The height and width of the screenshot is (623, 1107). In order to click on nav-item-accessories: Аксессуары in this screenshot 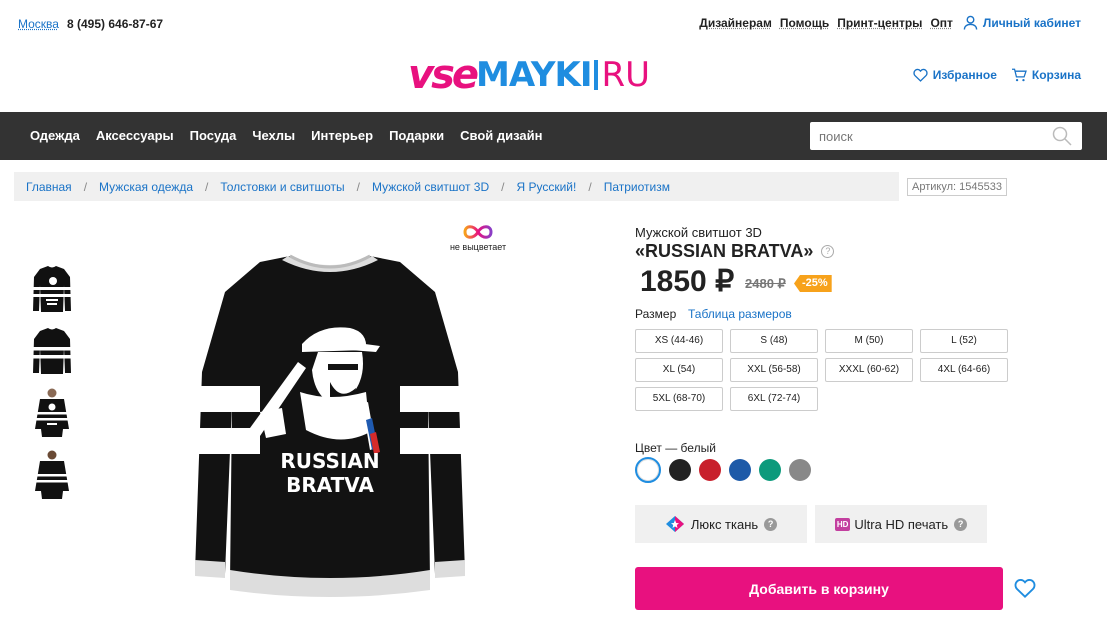, I will do `click(135, 135)`.